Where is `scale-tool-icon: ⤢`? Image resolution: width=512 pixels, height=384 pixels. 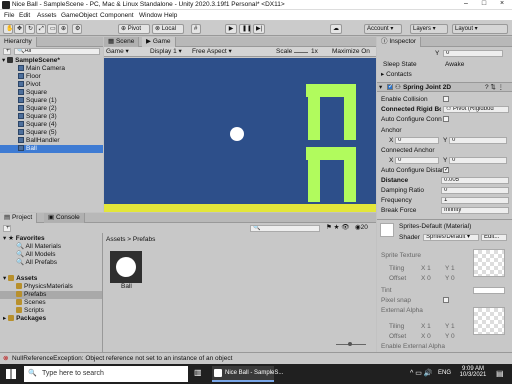
scale-tool-icon: ⤢ is located at coordinates (41, 29).